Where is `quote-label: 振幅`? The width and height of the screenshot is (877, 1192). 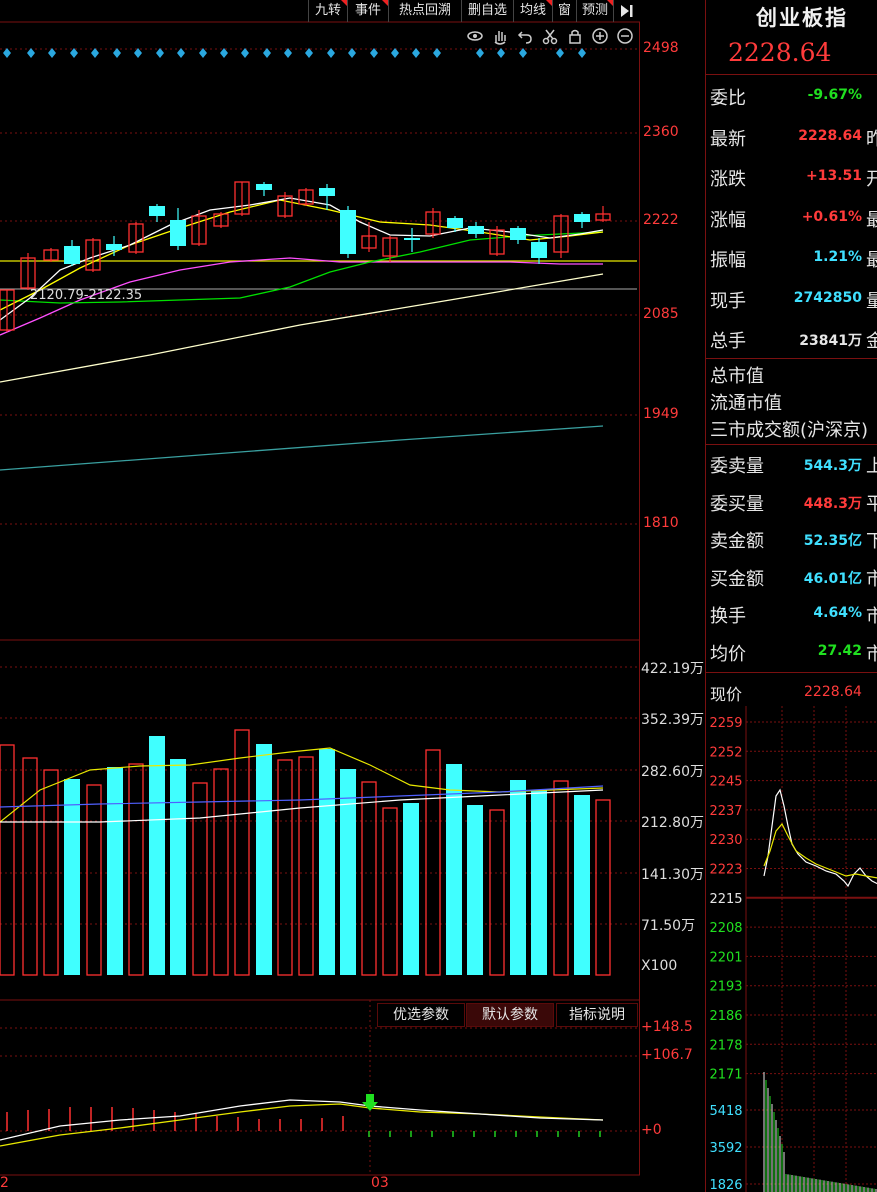
quote-label: 振幅 is located at coordinates (728, 260).